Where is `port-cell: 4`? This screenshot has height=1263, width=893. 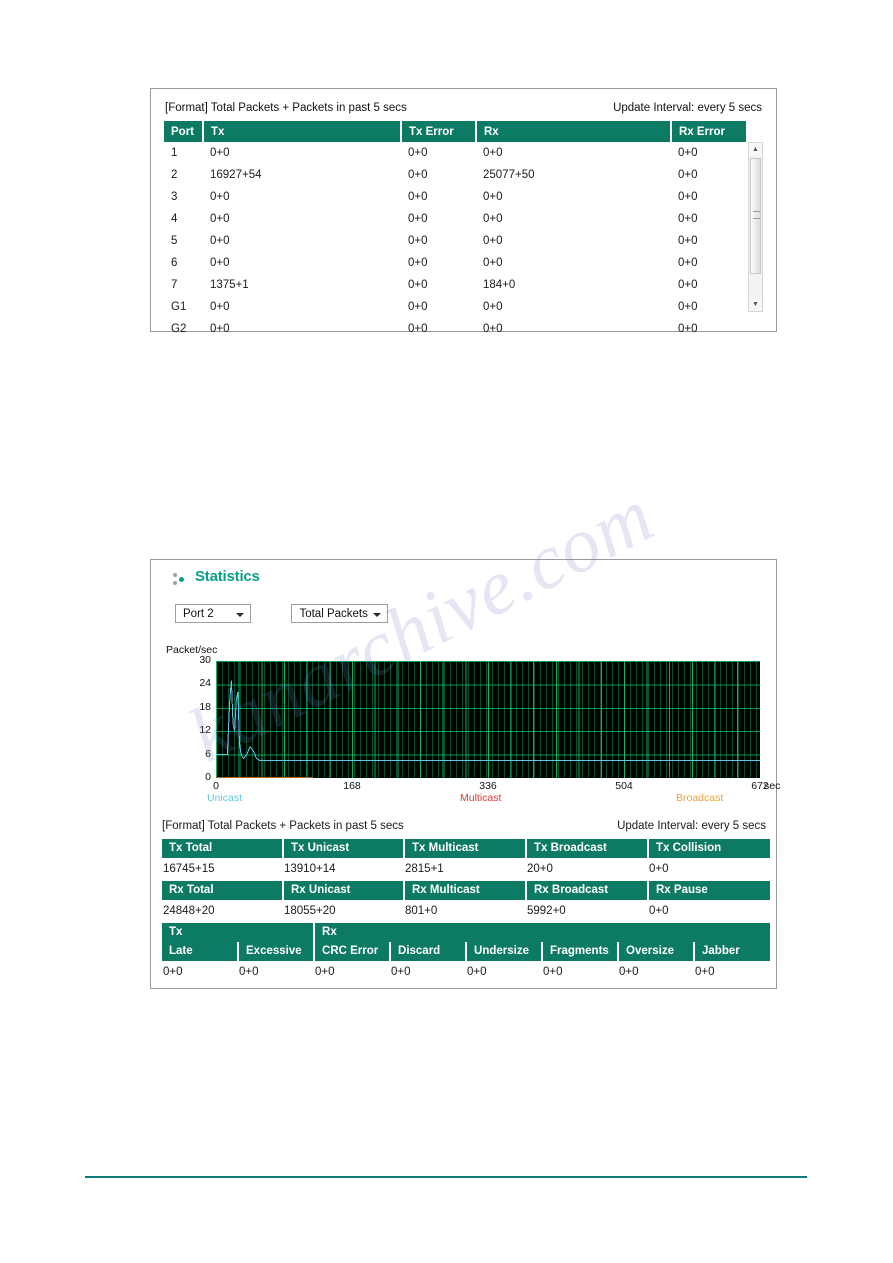
port-cell: 4 is located at coordinates (174, 219).